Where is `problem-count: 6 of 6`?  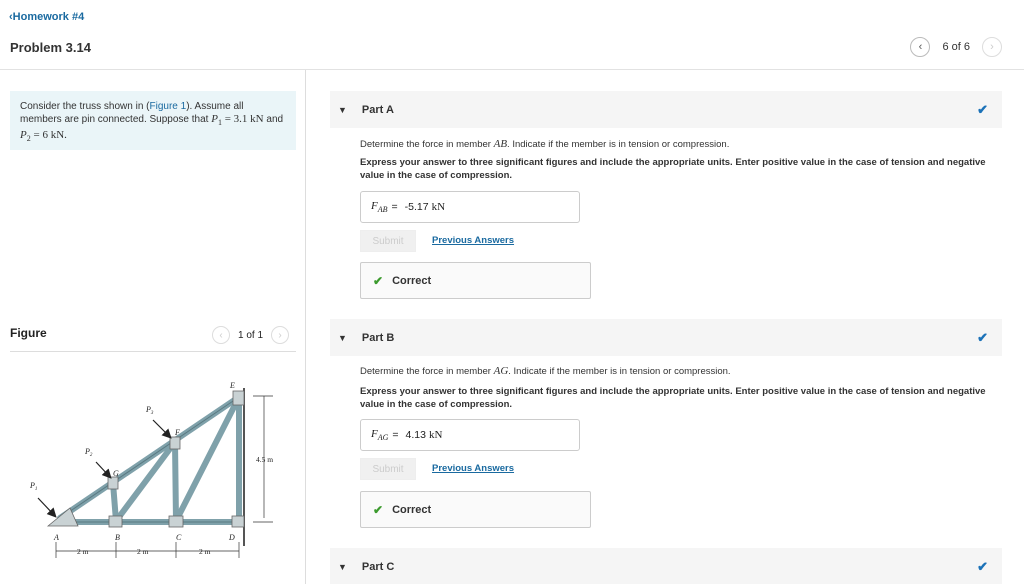 problem-count: 6 of 6 is located at coordinates (956, 47).